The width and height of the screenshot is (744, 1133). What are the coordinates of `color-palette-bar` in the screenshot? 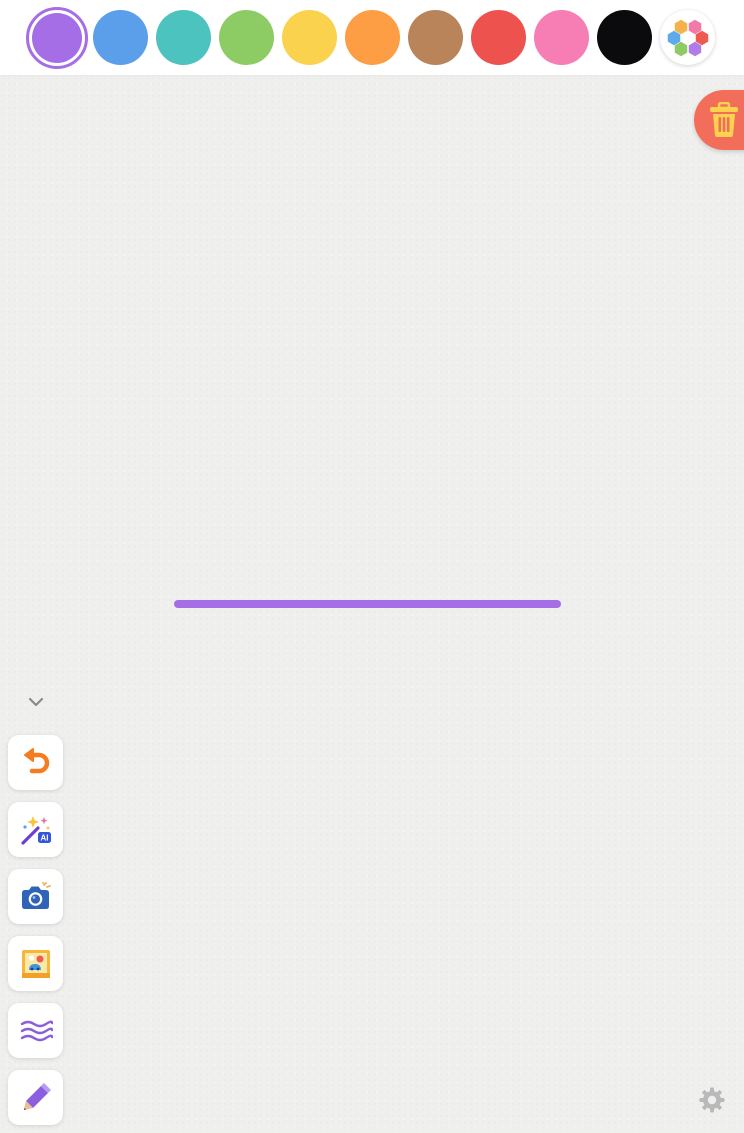 It's located at (372, 37).